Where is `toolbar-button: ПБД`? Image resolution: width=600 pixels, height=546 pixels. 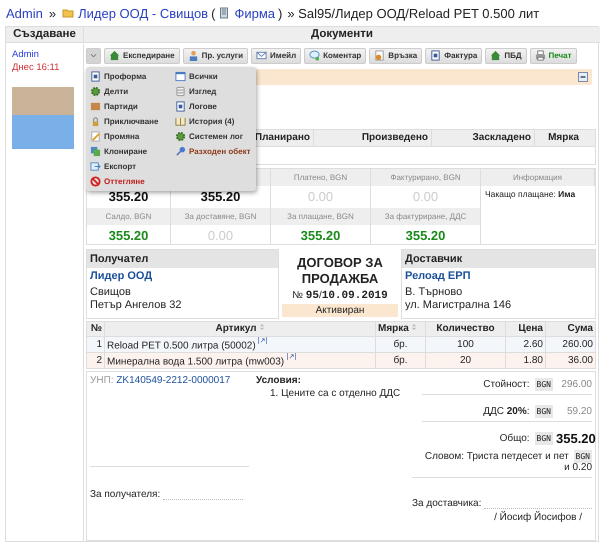
toolbar-button: ПБД is located at coordinates (506, 56).